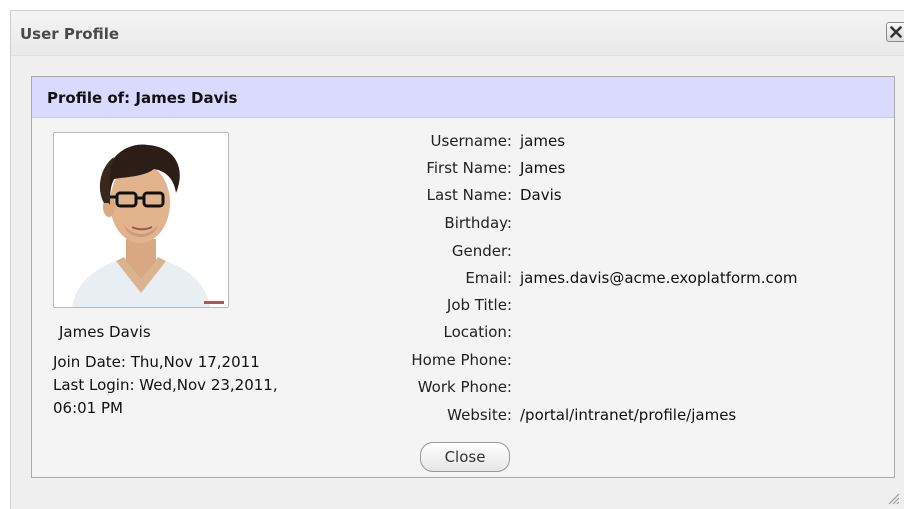 This screenshot has width=904, height=509. What do you see at coordinates (488, 278) in the screenshot?
I see `email-label: Email:` at bounding box center [488, 278].